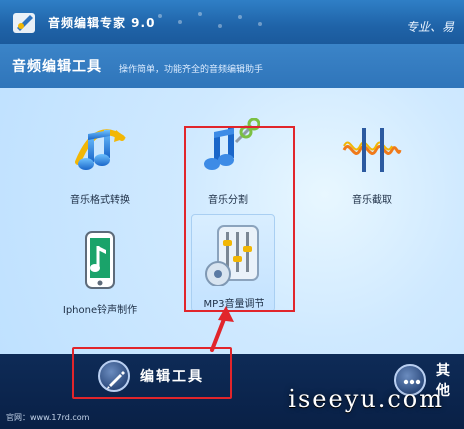 The width and height of the screenshot is (464, 429). Describe the element at coordinates (100, 260) in the screenshot. I see `iphone-ringtone-icon` at that location.